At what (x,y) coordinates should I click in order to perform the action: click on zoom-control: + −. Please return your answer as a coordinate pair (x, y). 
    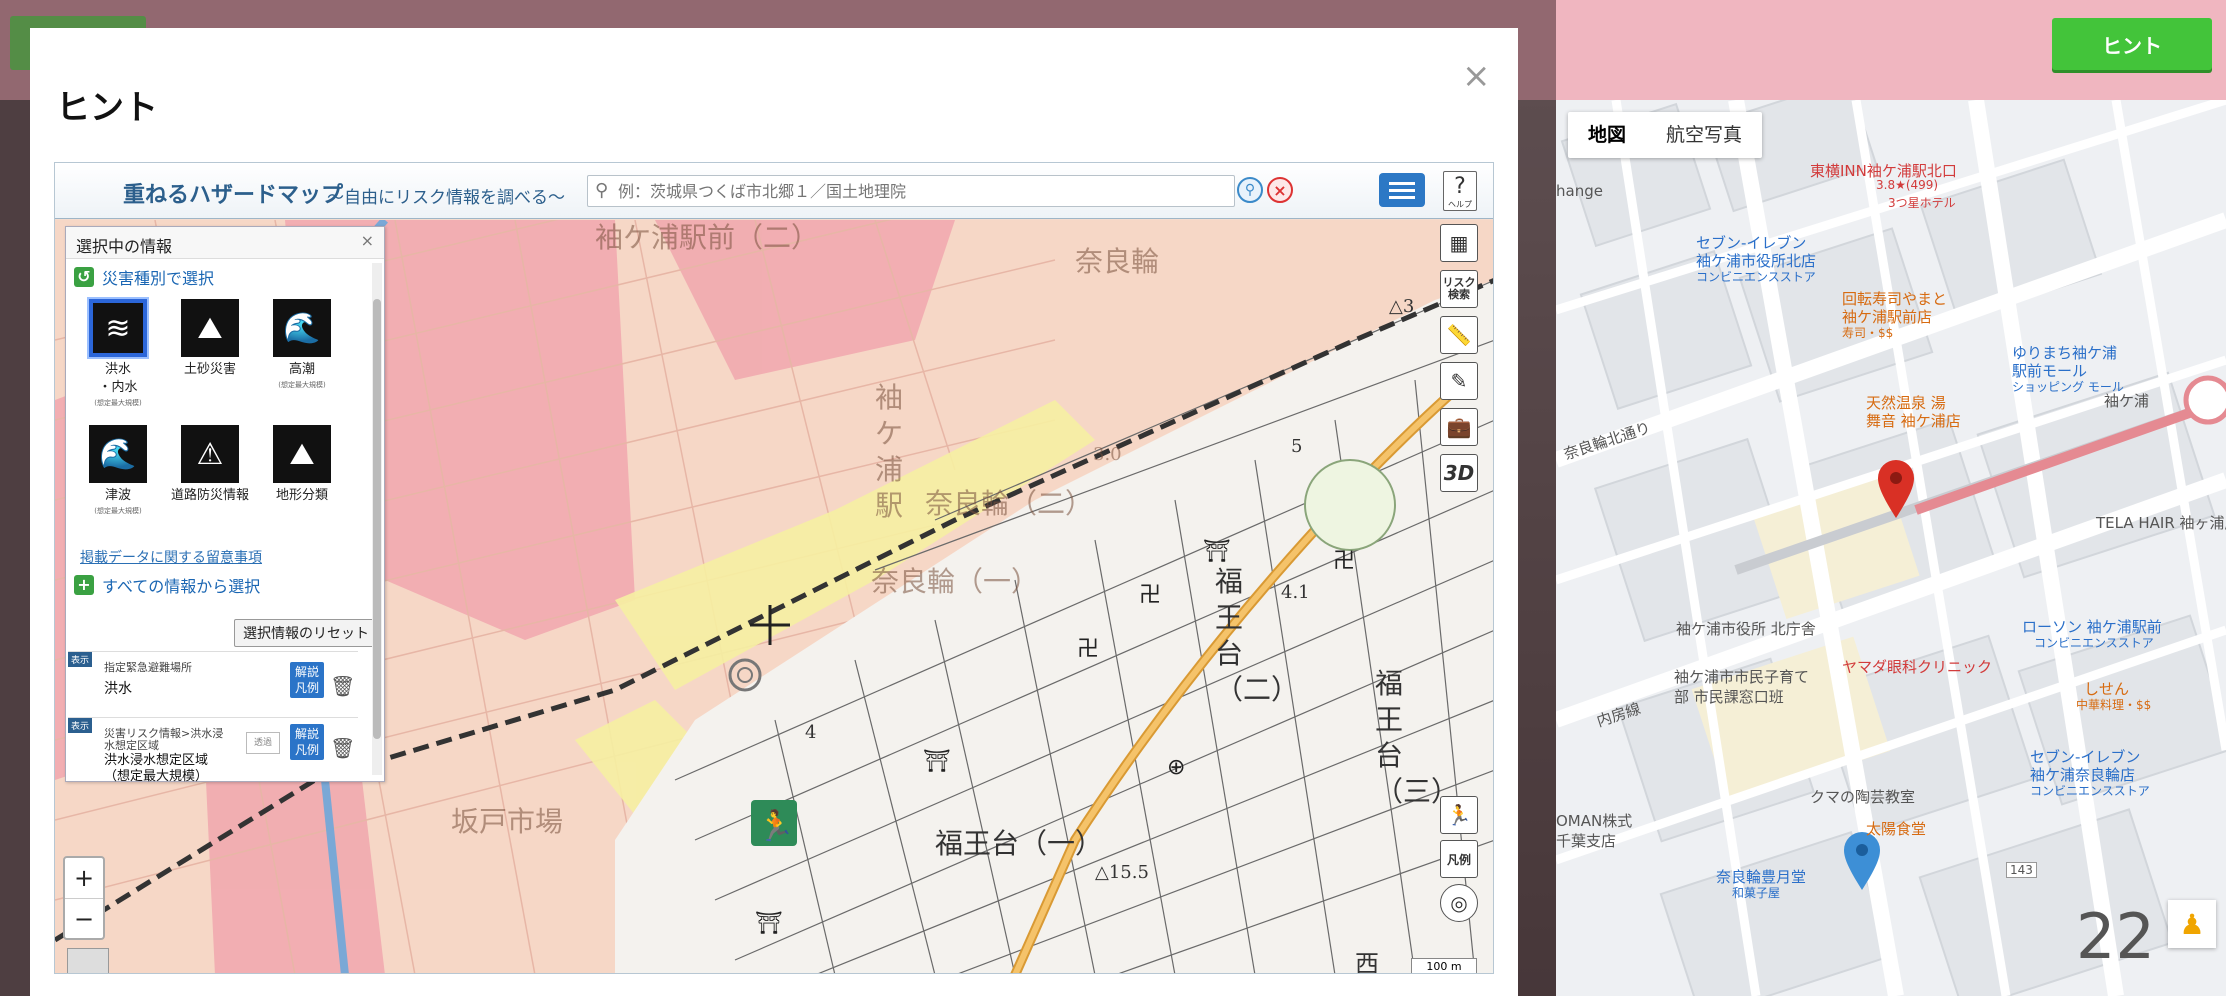
    Looking at the image, I should click on (84, 898).